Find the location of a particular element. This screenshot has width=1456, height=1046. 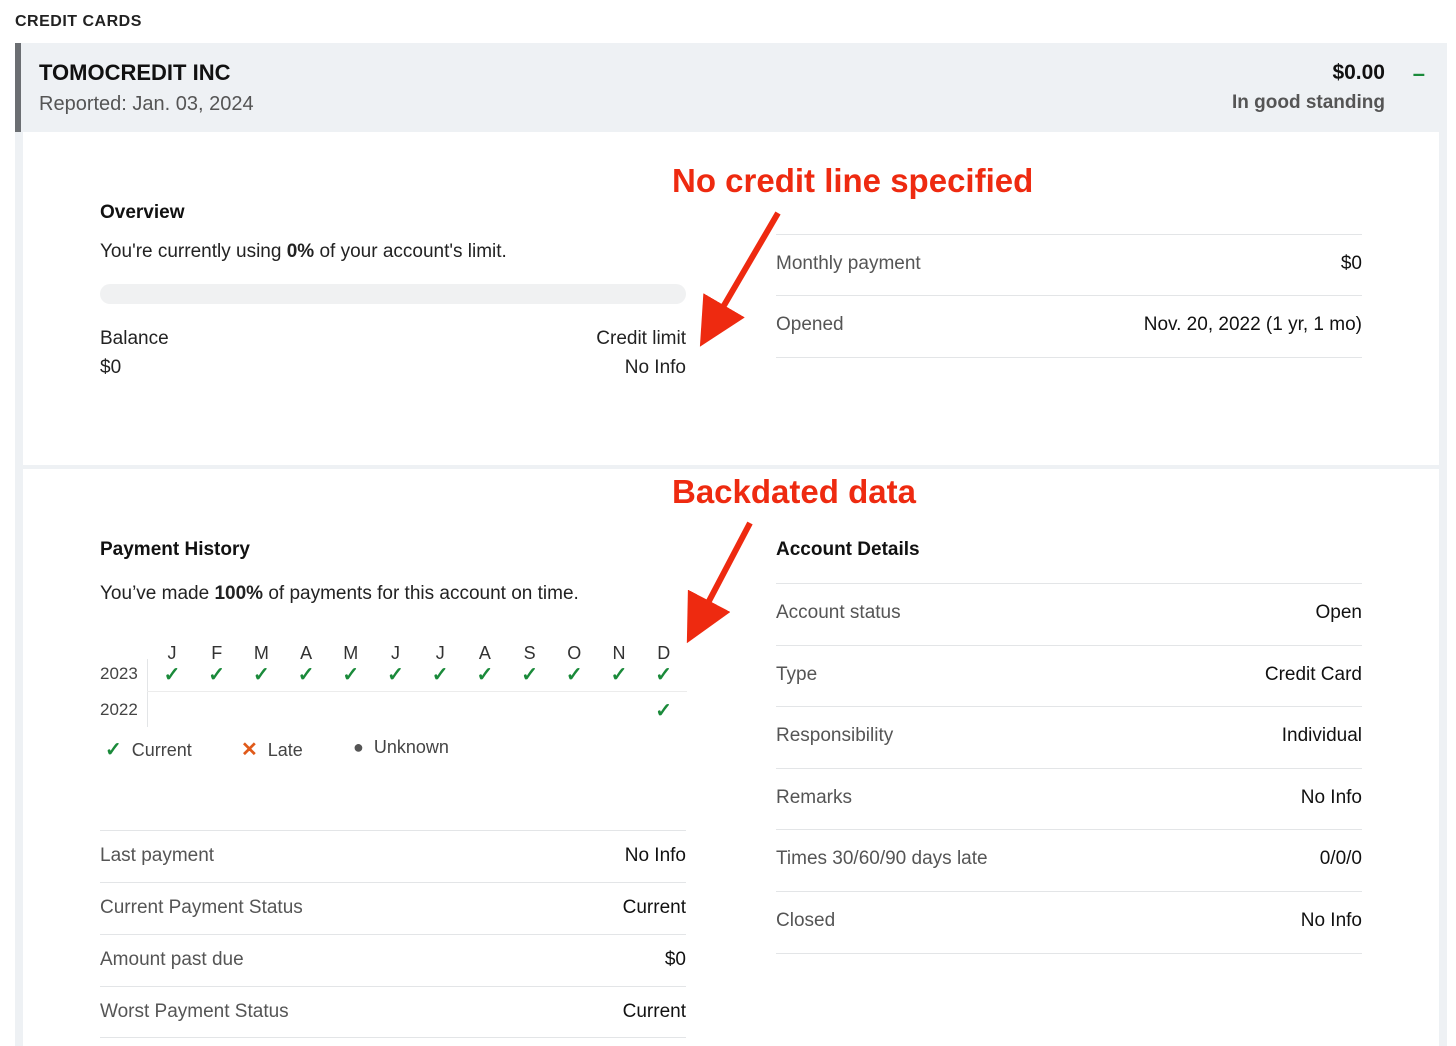

arrow-to-december is located at coordinates (719, 582).